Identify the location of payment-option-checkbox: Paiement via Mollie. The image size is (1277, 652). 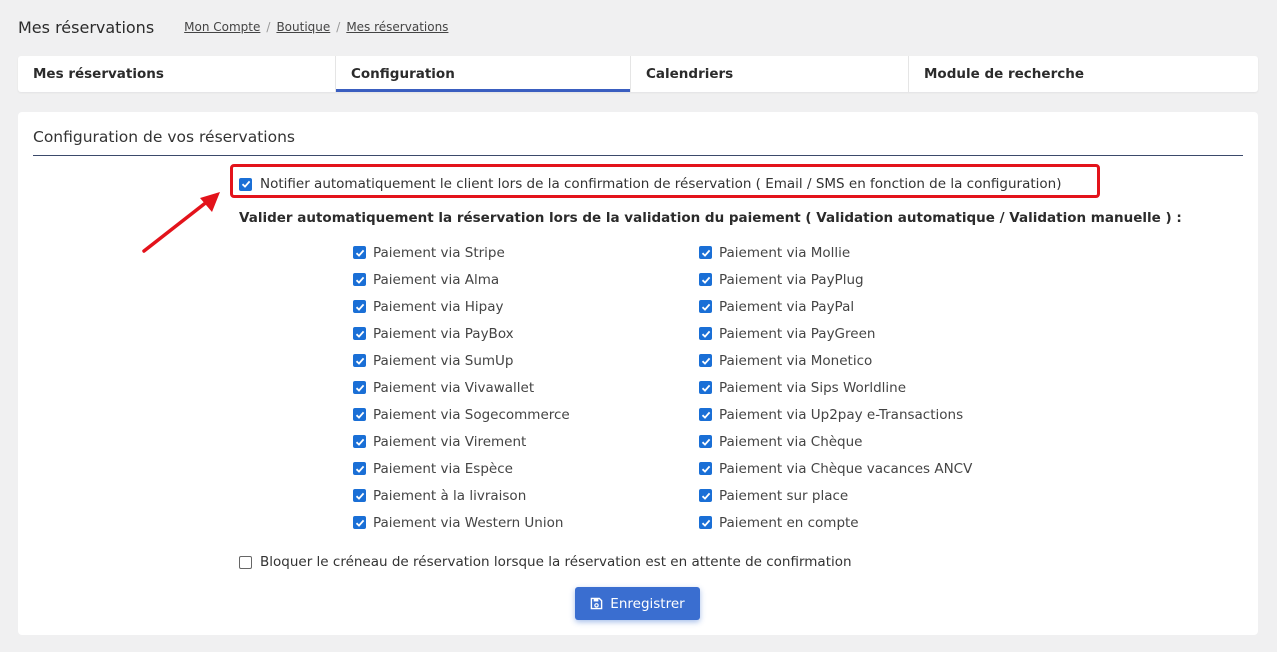
(835, 252).